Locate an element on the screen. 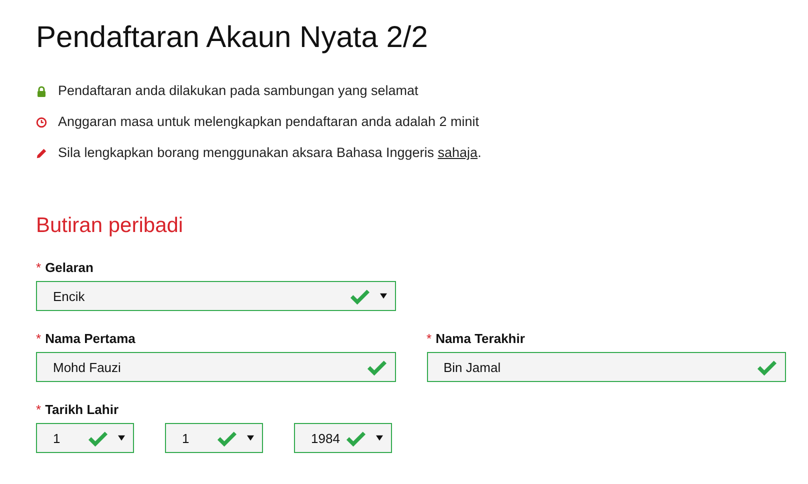 This screenshot has height=484, width=808. field-label: Nama Pertama is located at coordinates (90, 338).